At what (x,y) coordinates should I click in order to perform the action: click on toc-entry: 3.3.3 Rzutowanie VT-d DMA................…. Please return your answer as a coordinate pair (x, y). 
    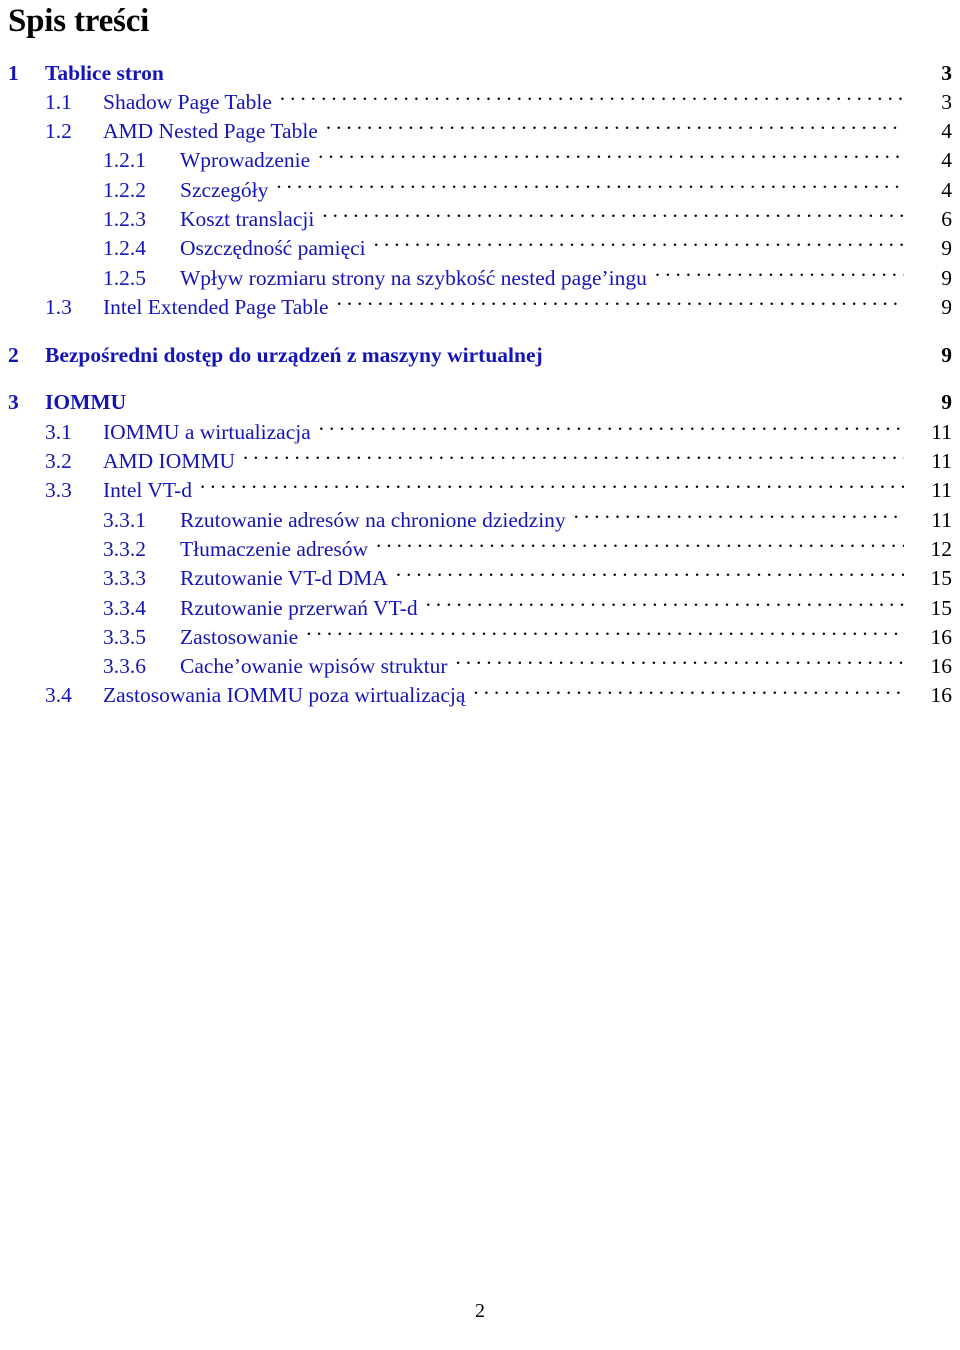
    Looking at the image, I should click on (476, 578).